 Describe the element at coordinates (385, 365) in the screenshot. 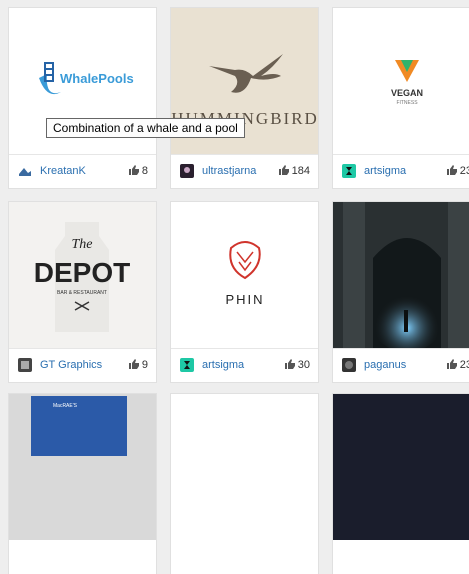

I see `author-link: paganus` at that location.